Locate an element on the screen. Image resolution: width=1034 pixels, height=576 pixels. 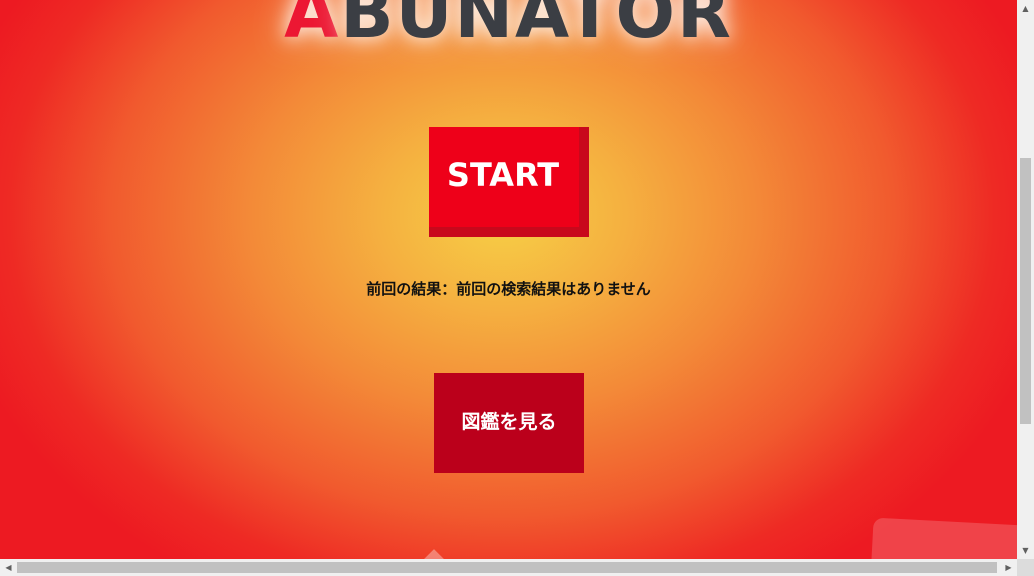
logo-first-letter: A is located at coordinates (312, 27).